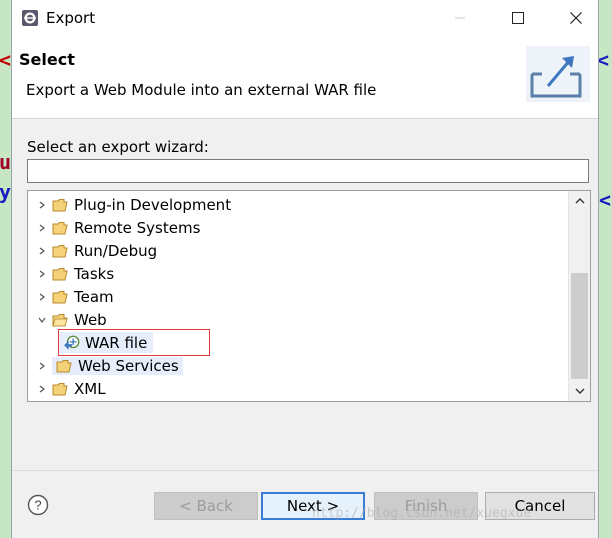 This screenshot has width=612, height=538. I want to click on minimize-button, so click(460, 18).